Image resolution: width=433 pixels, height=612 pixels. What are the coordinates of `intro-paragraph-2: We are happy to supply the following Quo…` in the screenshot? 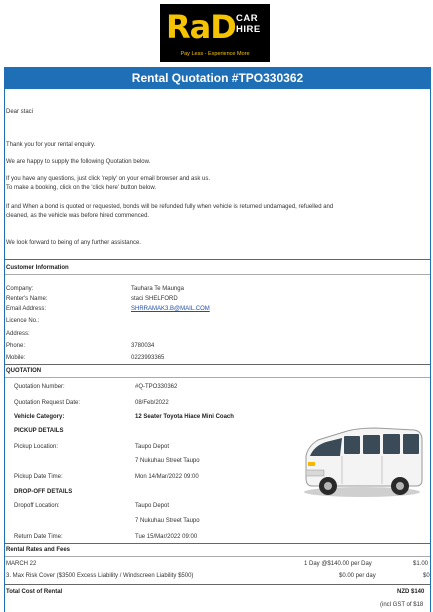 It's located at (78, 162).